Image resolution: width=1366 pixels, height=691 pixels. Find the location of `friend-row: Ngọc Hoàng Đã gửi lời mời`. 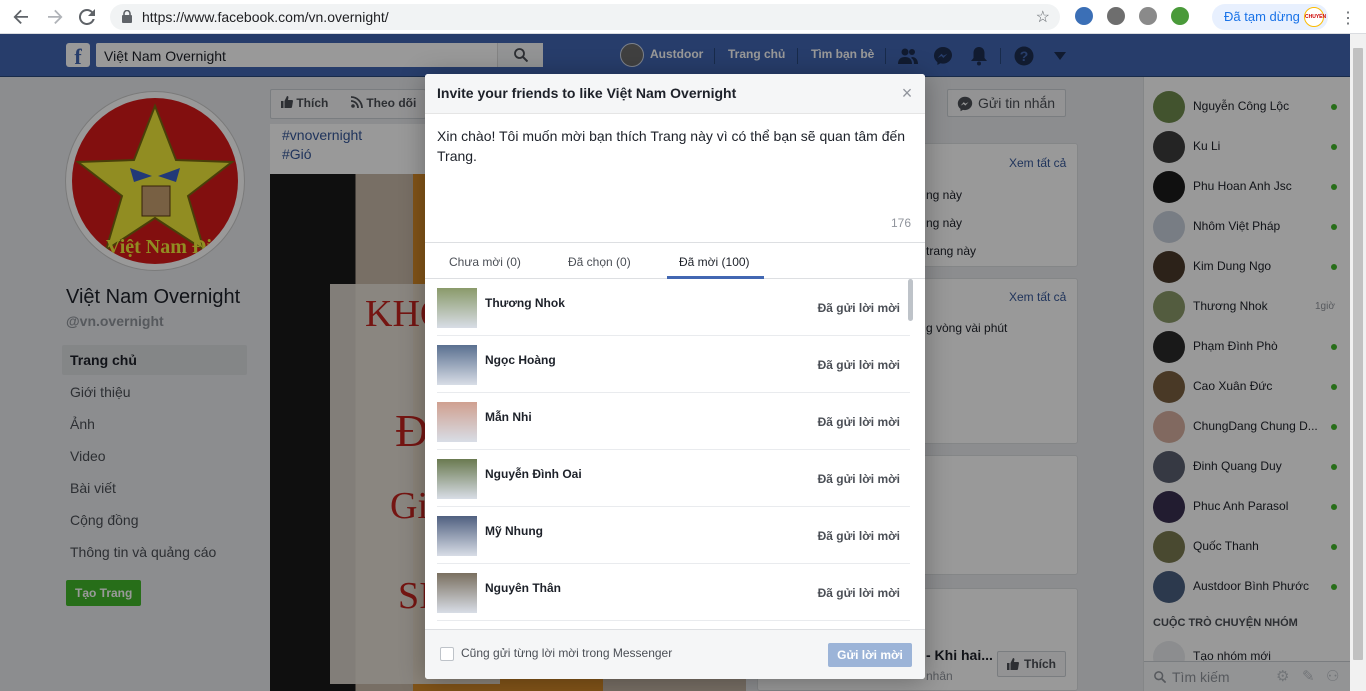

friend-row: Ngọc Hoàng Đã gửi lời mời is located at coordinates (673, 364).